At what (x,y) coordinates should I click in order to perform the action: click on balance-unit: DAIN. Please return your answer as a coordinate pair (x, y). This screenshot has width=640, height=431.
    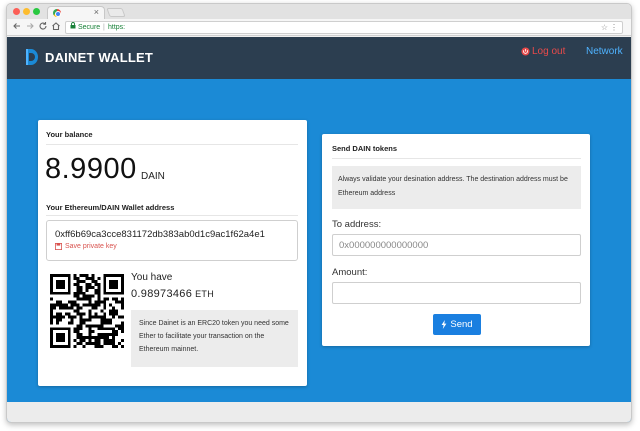
    Looking at the image, I should click on (153, 176).